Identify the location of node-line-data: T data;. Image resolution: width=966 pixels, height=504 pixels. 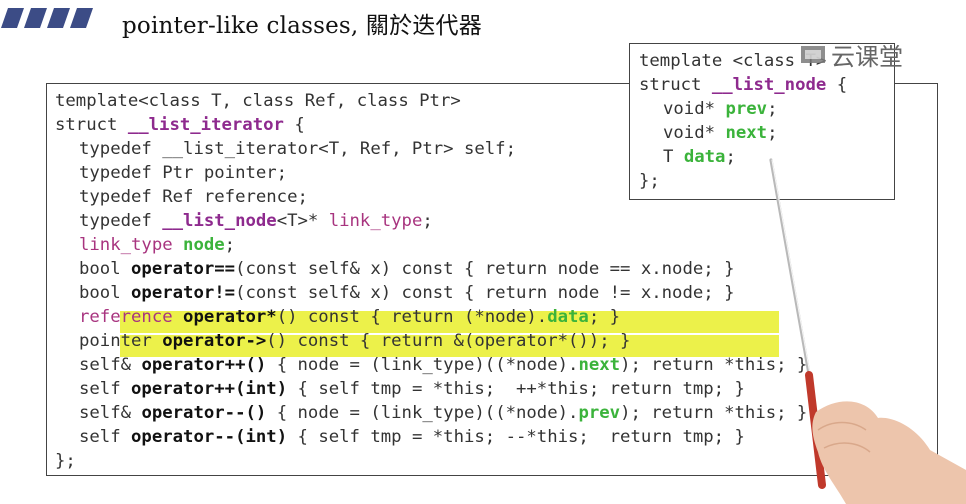
(699, 157).